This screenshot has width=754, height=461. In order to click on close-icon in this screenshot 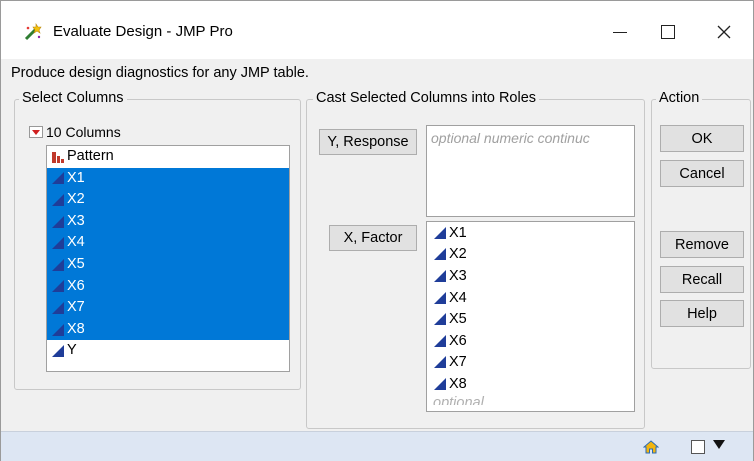, I will do `click(724, 32)`.